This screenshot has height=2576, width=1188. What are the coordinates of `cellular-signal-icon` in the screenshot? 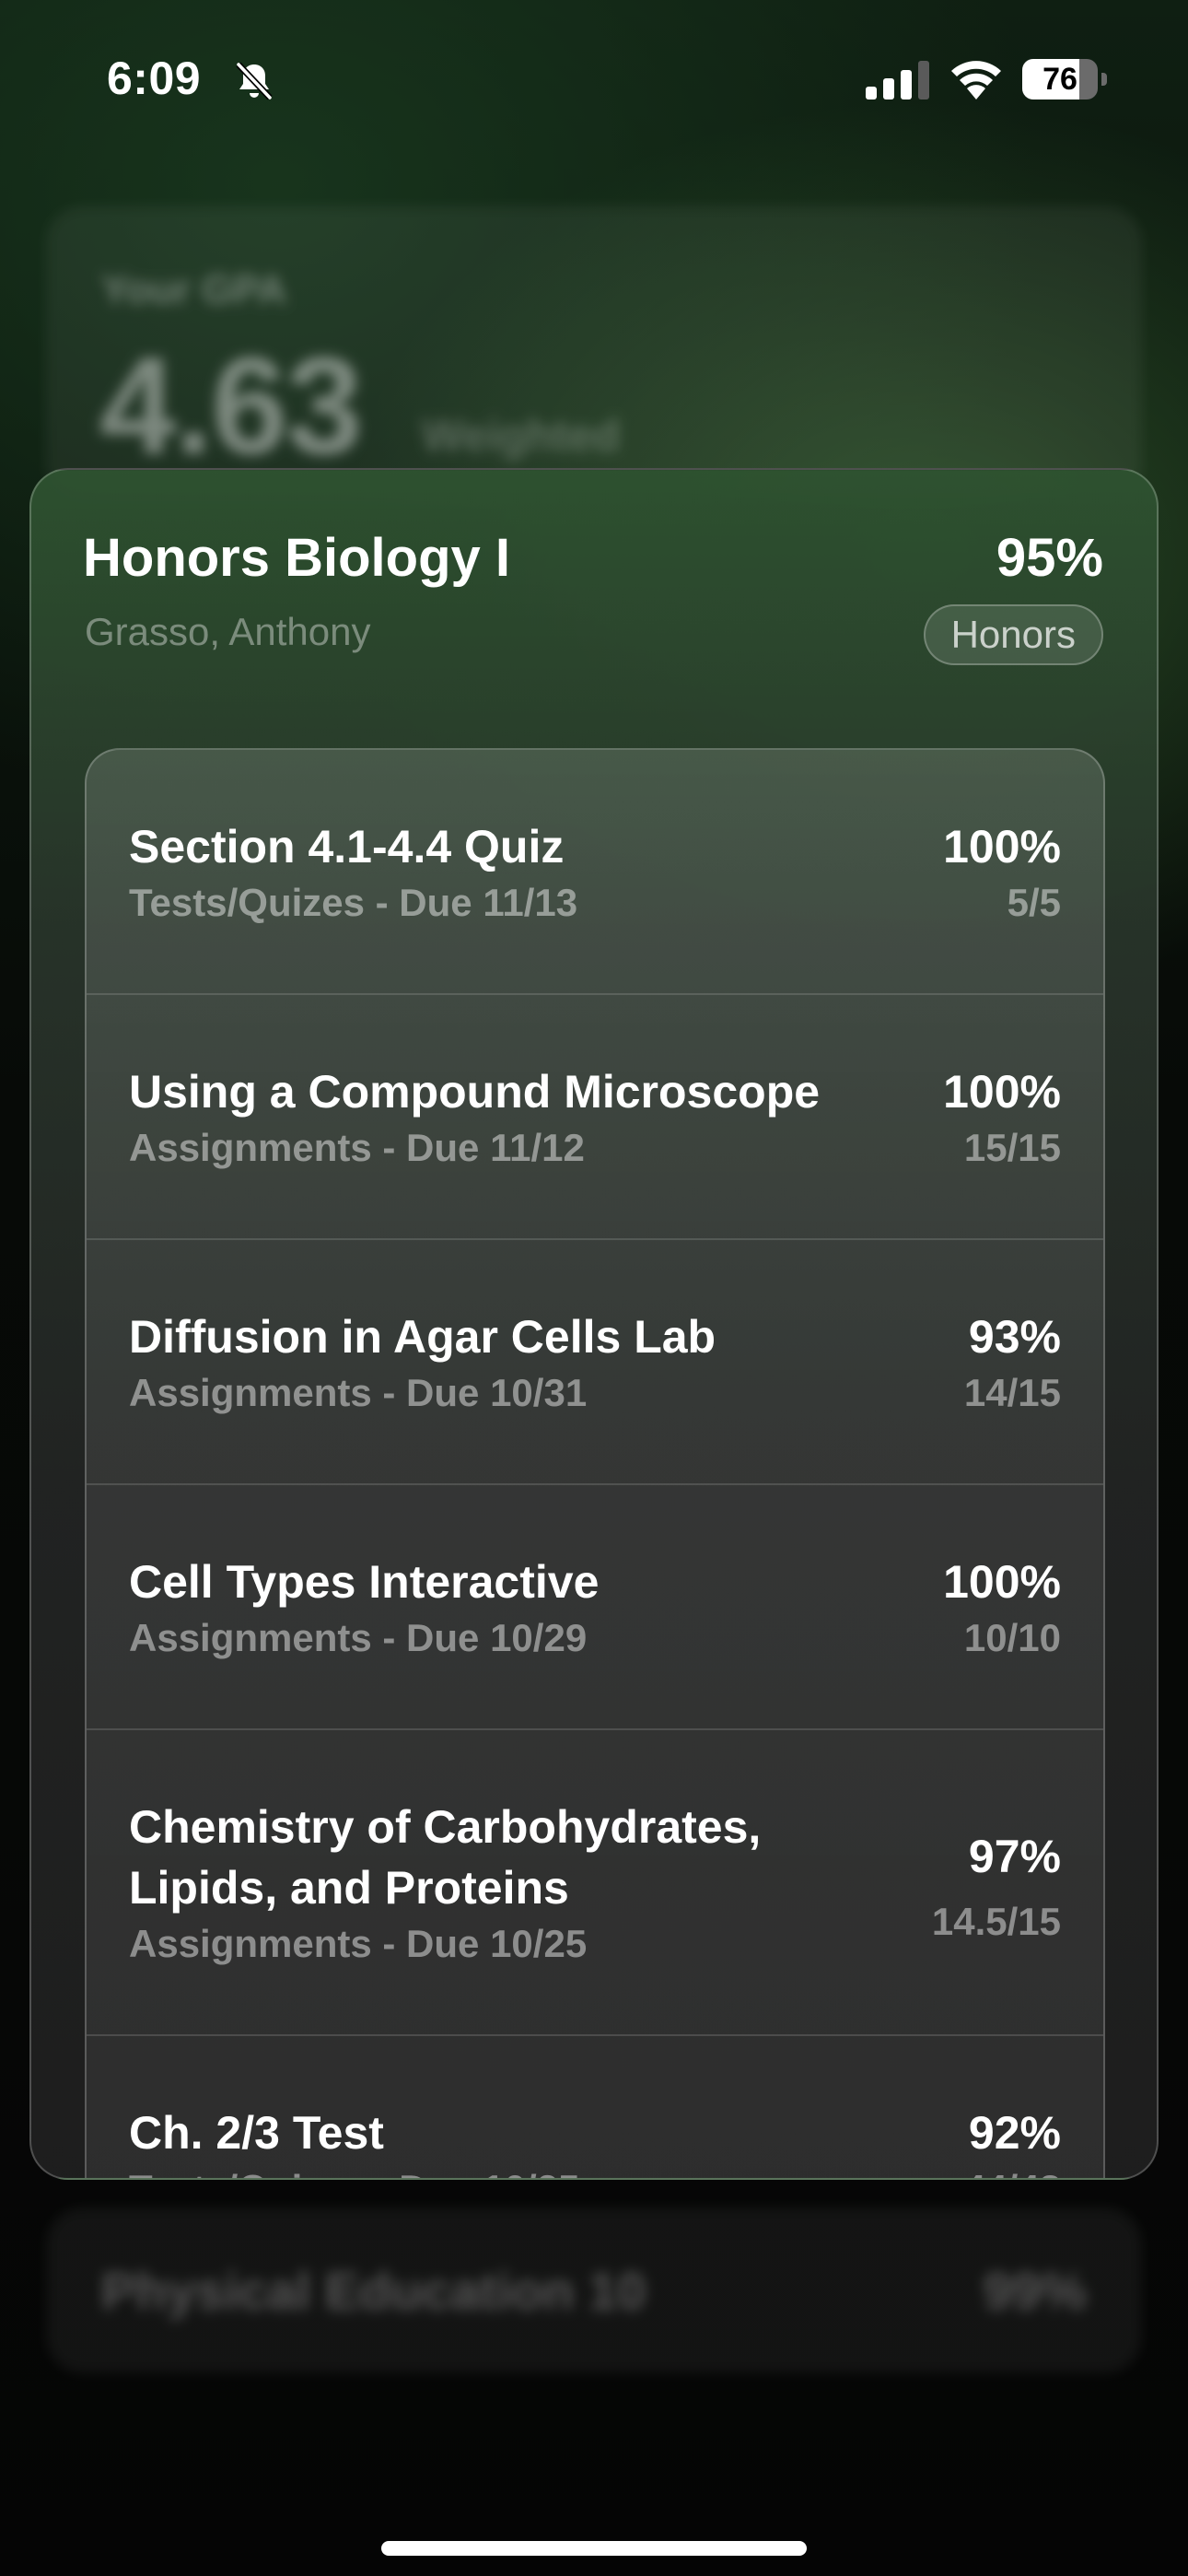 It's located at (897, 80).